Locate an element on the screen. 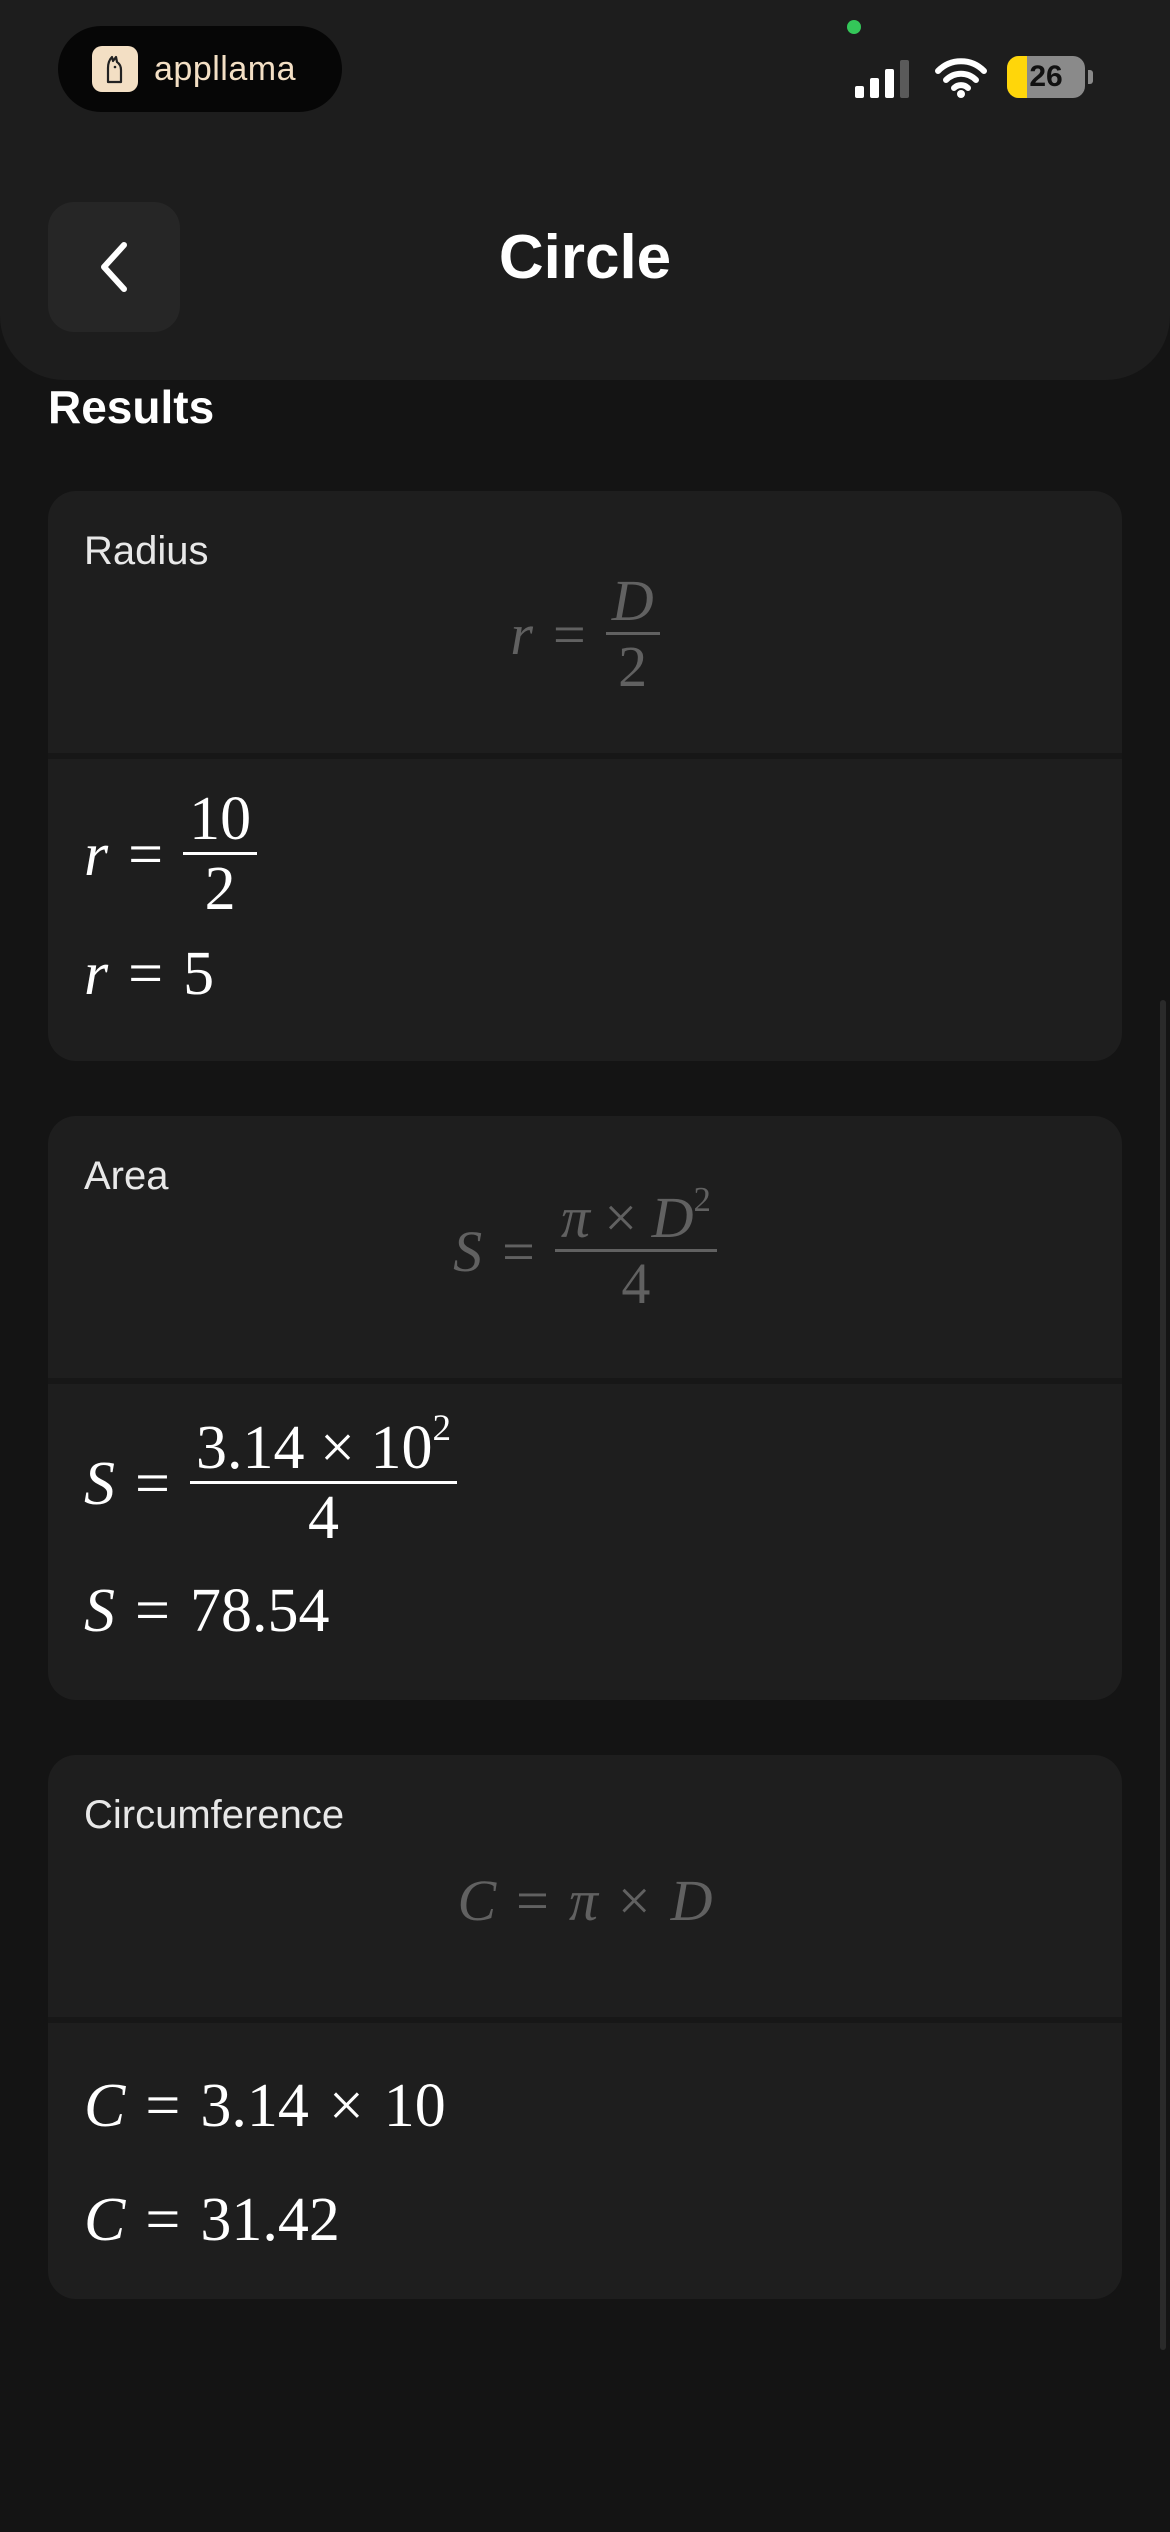  circumference-result: C = 31.42 is located at coordinates (212, 2220).